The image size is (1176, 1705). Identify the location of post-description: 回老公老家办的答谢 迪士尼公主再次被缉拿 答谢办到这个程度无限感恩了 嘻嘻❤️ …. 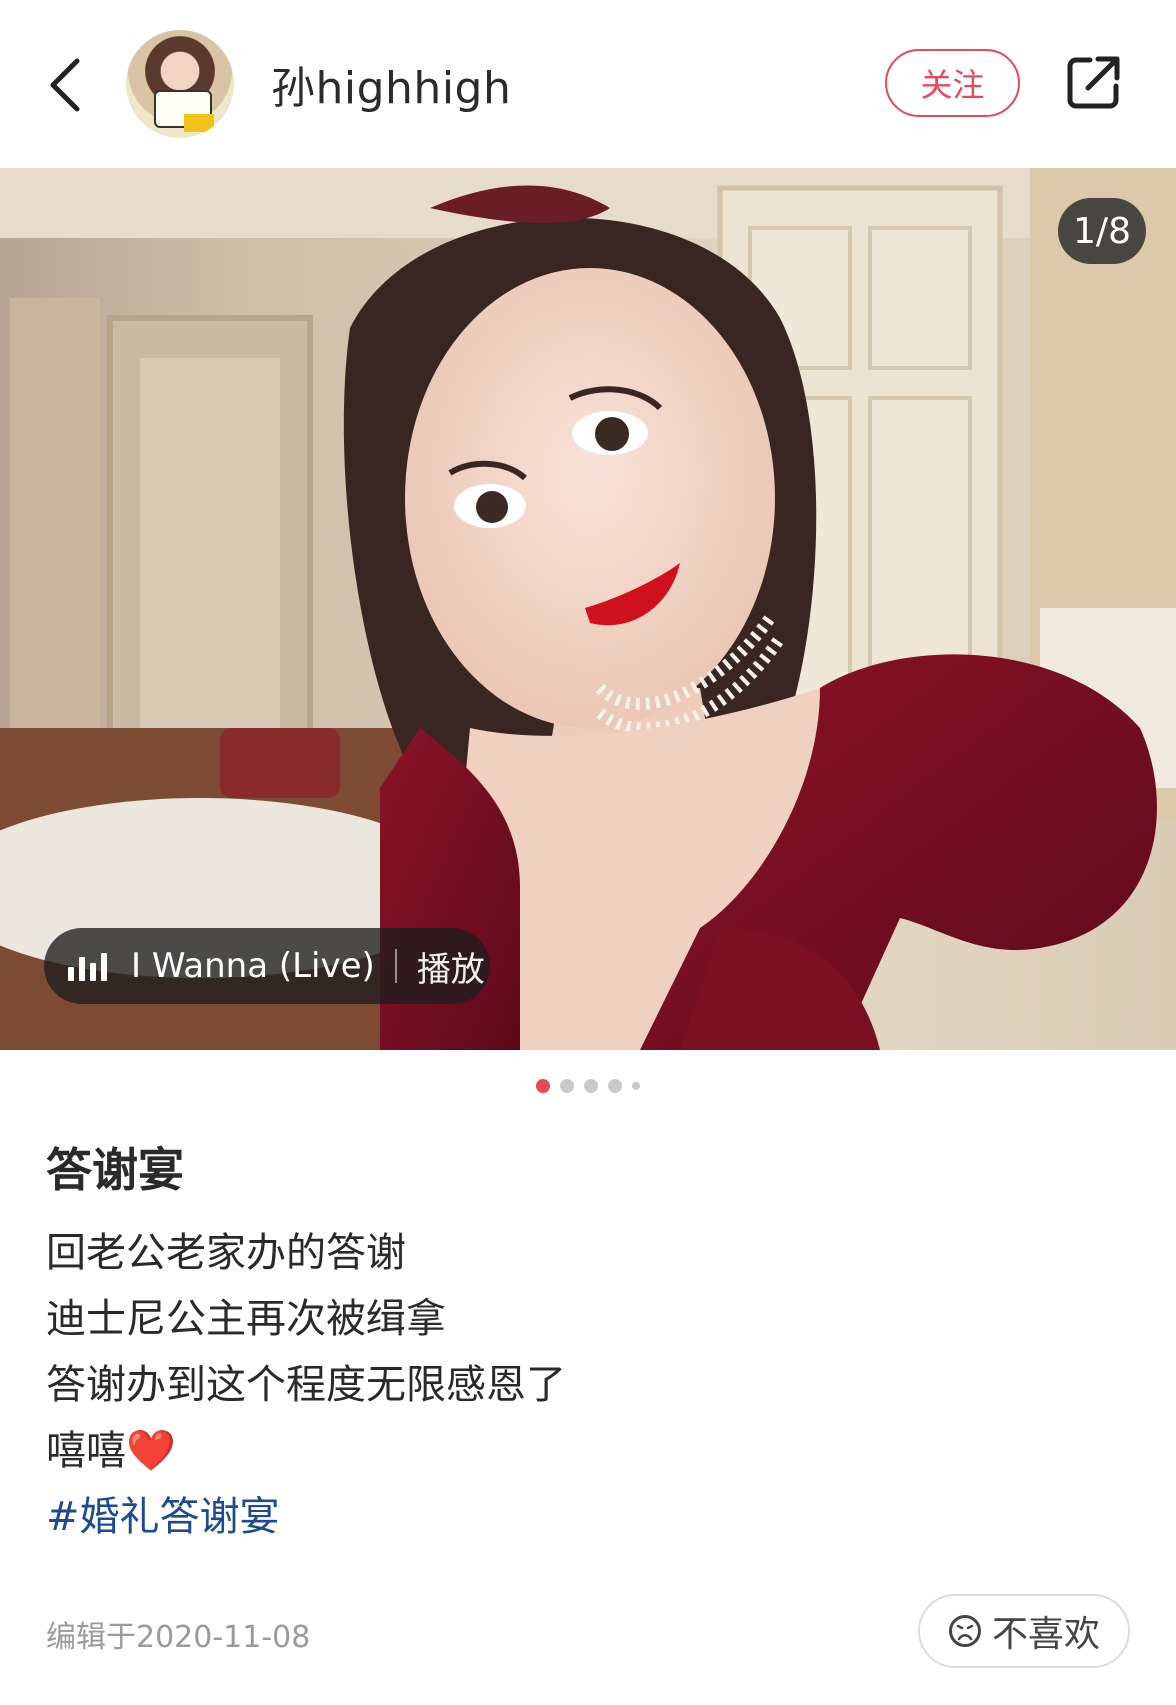
(306, 1385).